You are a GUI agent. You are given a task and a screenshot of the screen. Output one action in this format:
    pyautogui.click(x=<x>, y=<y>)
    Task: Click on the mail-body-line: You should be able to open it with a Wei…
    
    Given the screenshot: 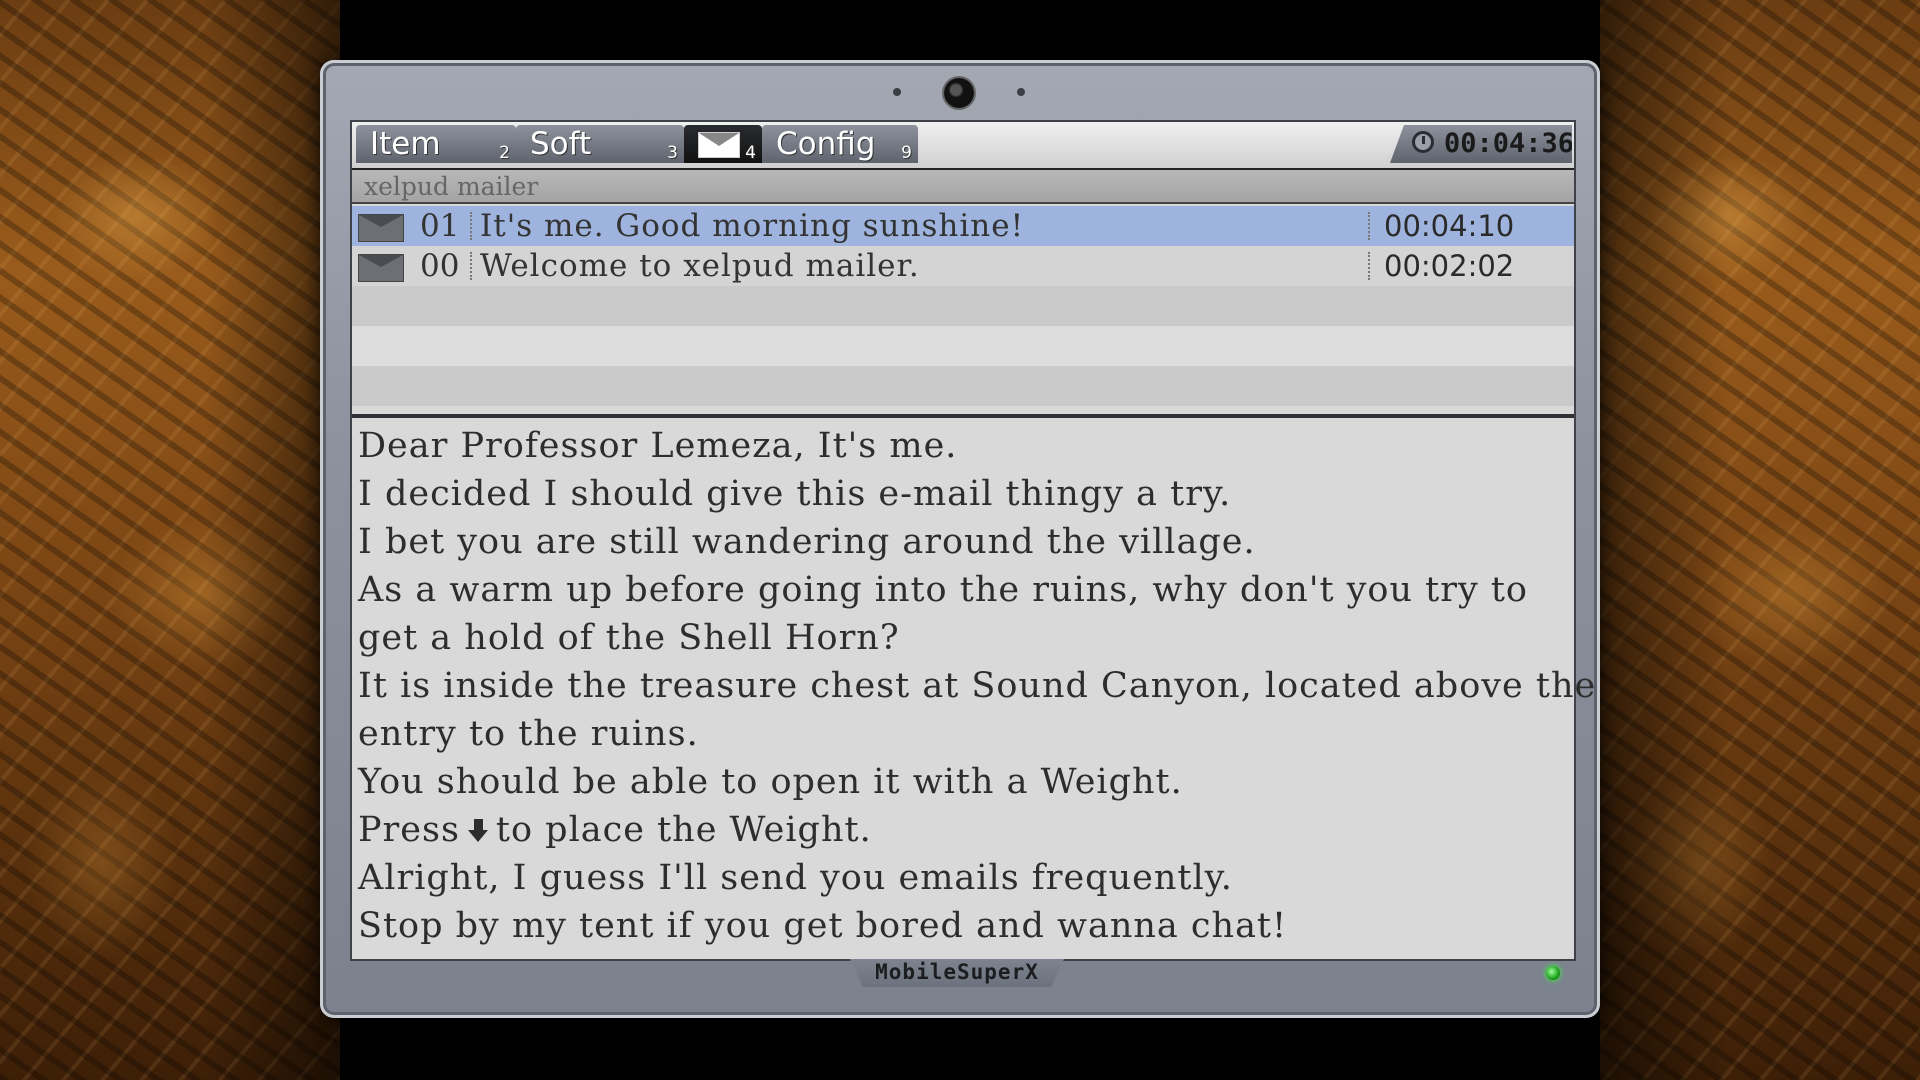 What is the action you would take?
    pyautogui.click(x=770, y=782)
    